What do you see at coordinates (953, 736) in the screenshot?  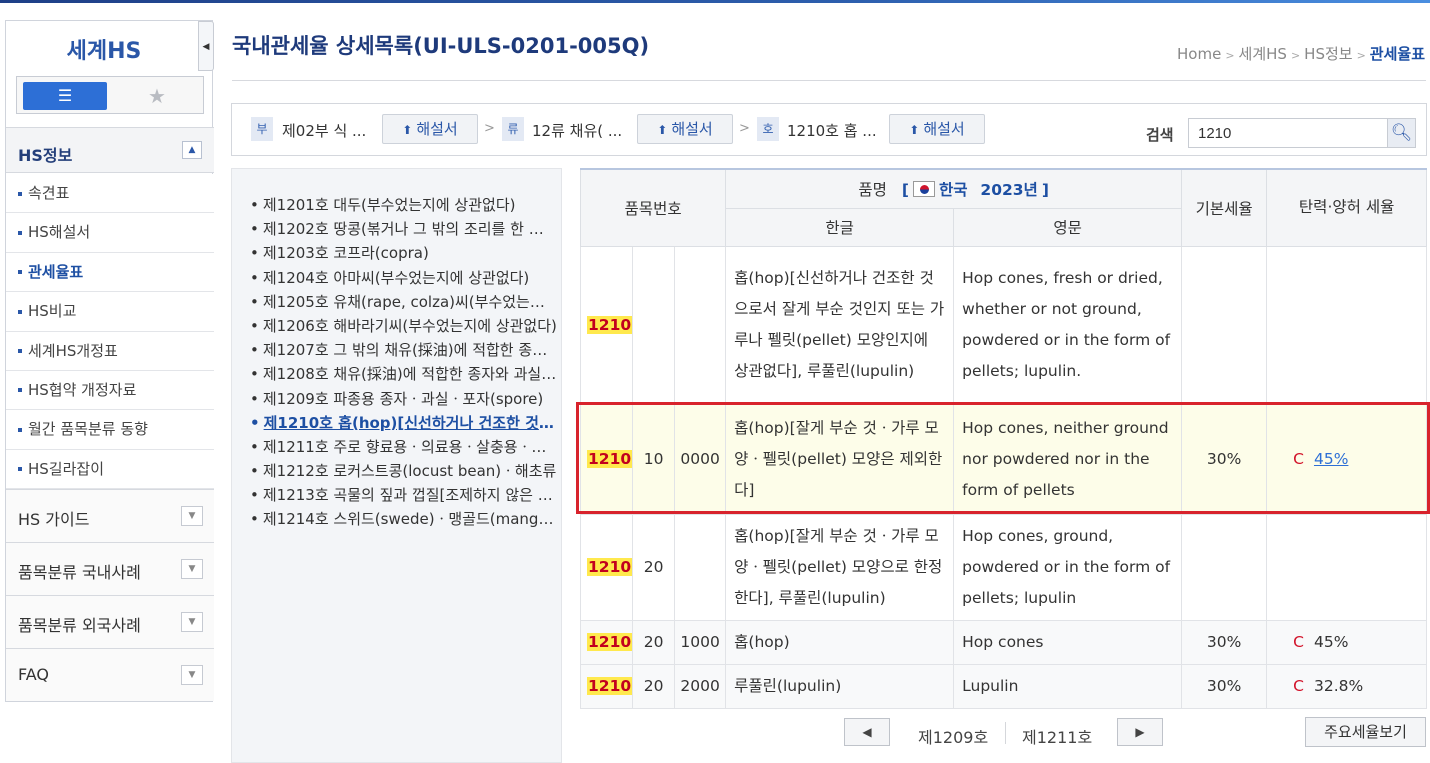 I see `prev-heading-label: 제1209호` at bounding box center [953, 736].